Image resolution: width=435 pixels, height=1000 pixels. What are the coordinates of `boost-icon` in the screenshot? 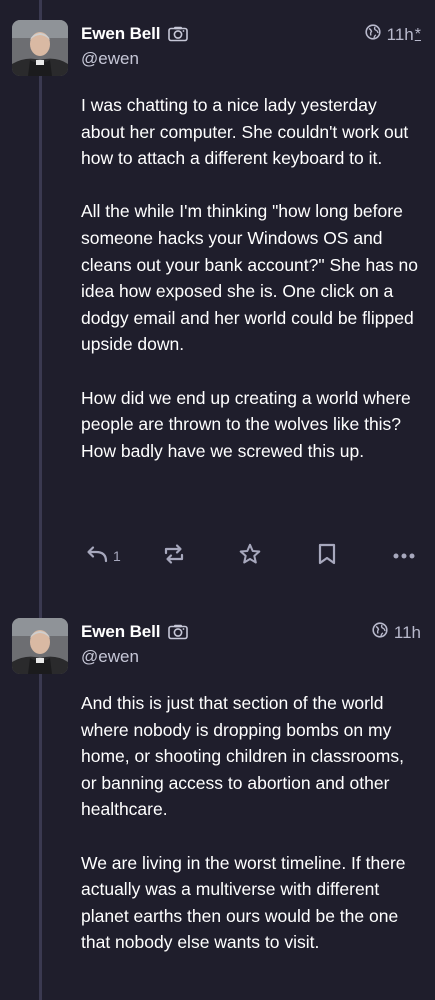 It's located at (174, 556).